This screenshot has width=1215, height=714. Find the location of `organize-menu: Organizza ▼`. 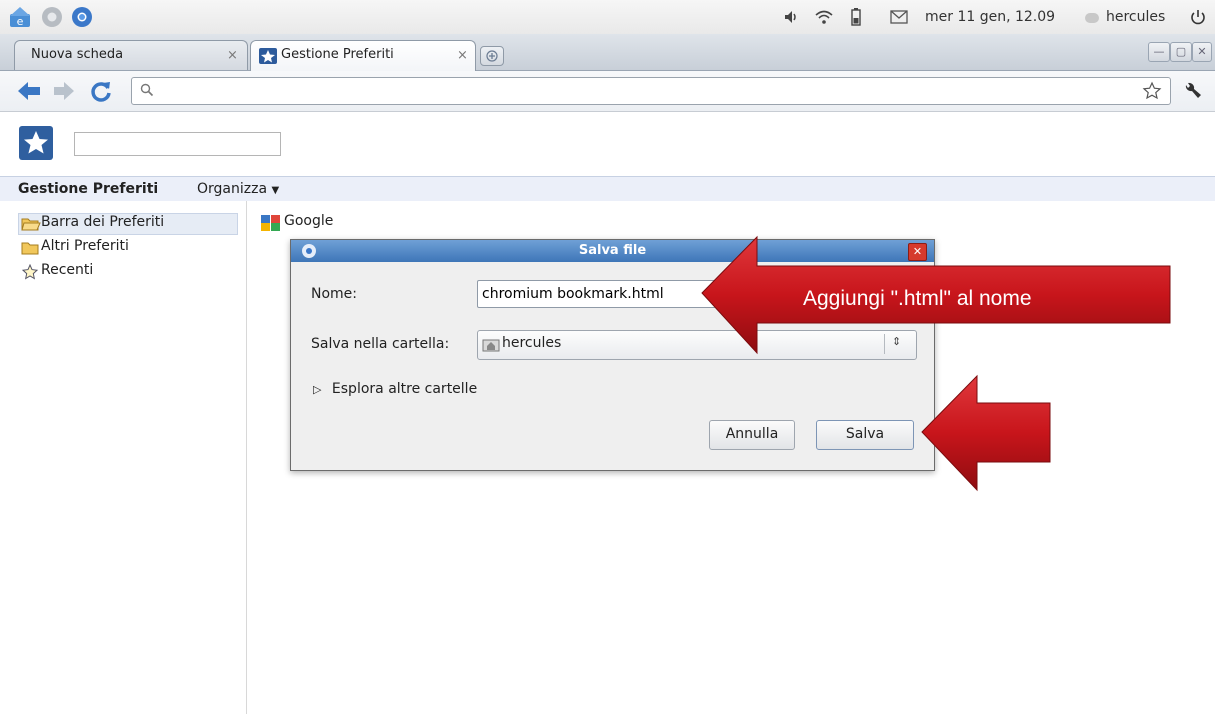

organize-menu: Organizza ▼ is located at coordinates (238, 189).